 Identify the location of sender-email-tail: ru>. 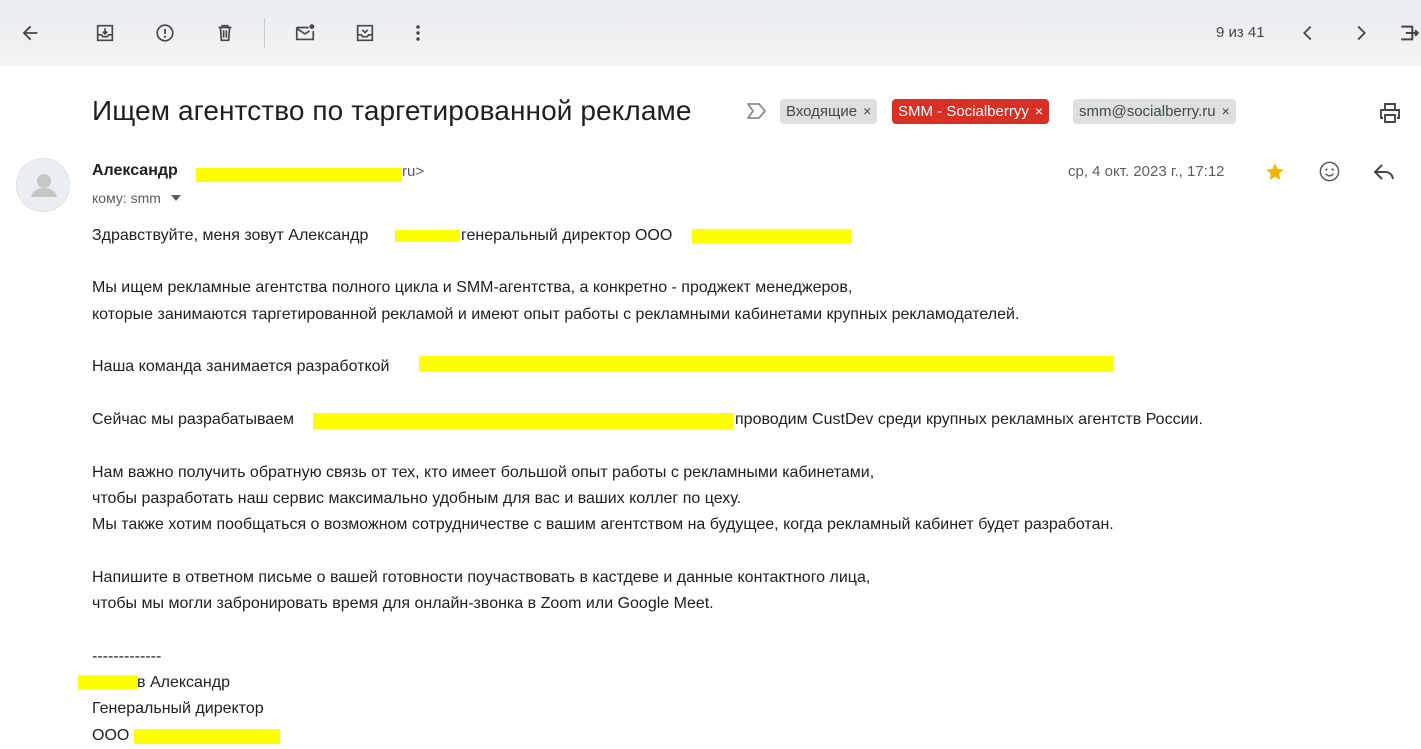
(413, 171).